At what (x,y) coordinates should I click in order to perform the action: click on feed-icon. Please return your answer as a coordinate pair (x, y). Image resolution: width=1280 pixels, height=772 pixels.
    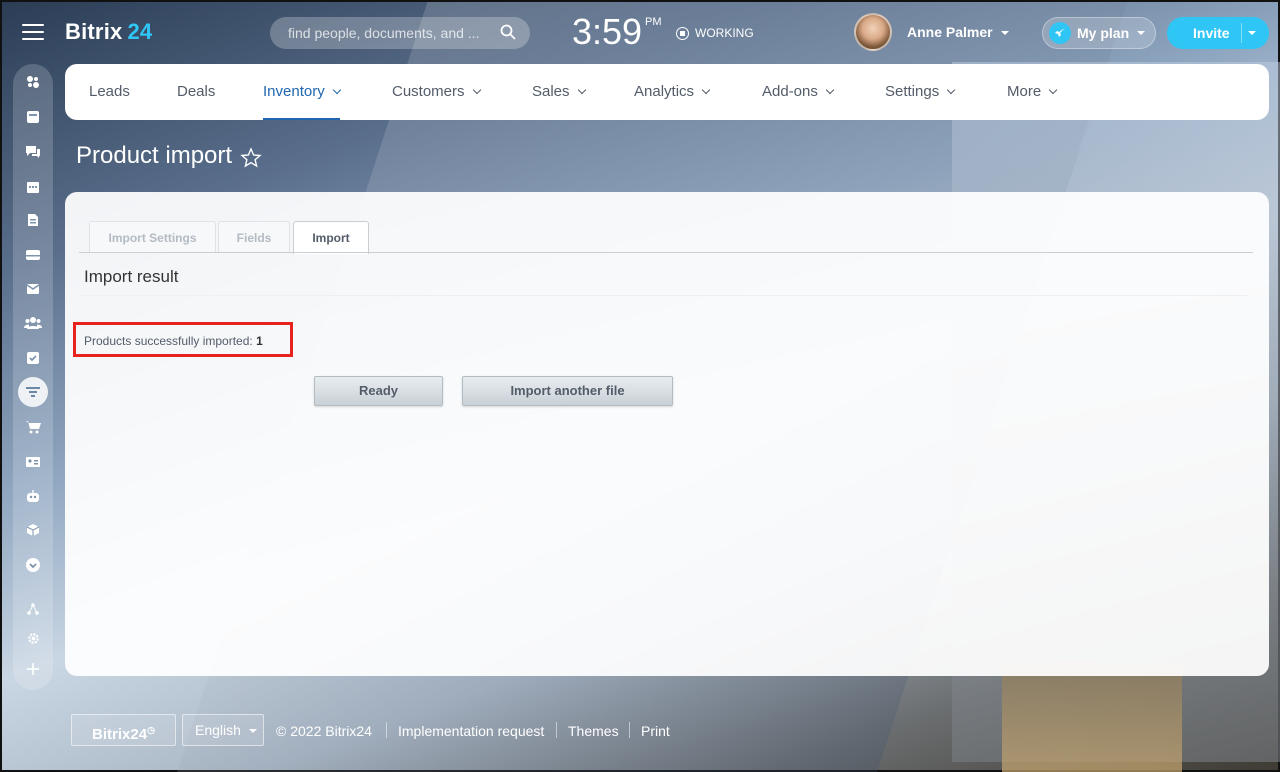
    Looking at the image, I should click on (33, 82).